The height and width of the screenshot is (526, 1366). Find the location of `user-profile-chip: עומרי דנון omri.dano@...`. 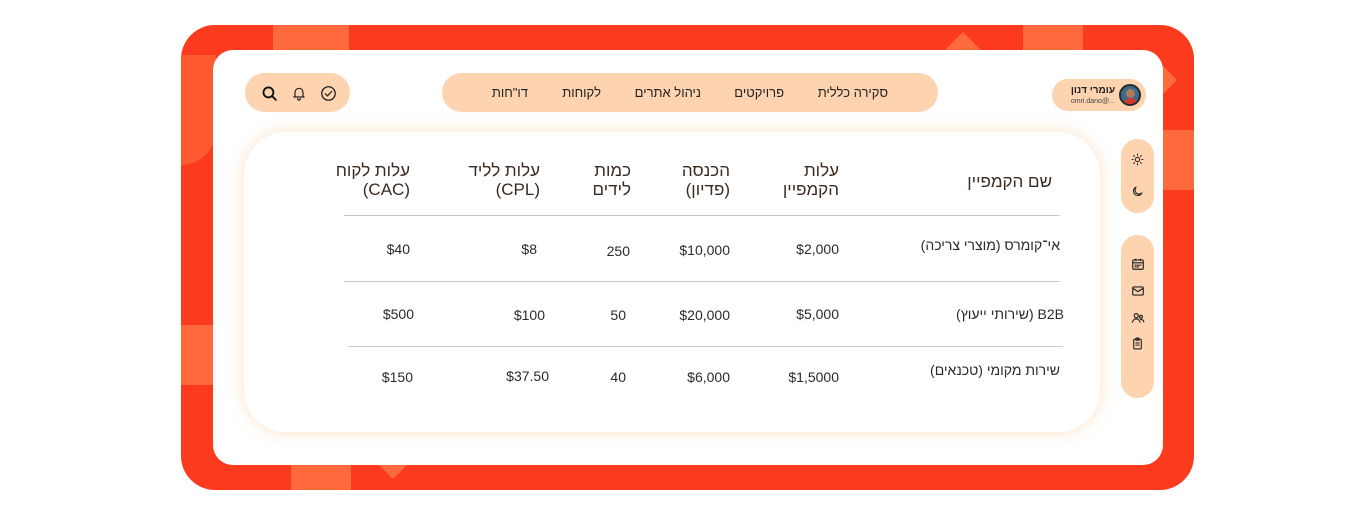

user-profile-chip: עומרי דנון omri.dano@... is located at coordinates (1099, 95).